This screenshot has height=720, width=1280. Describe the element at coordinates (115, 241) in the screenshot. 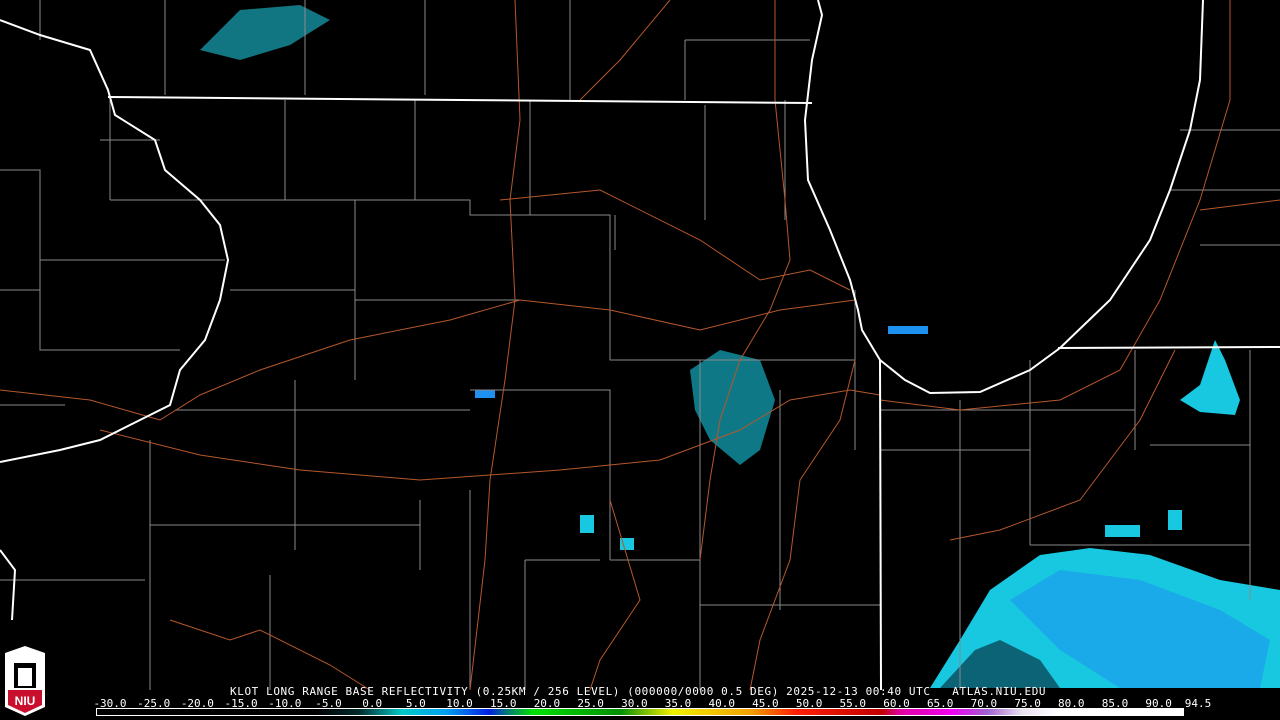

I see `mississippi-river-border` at that location.